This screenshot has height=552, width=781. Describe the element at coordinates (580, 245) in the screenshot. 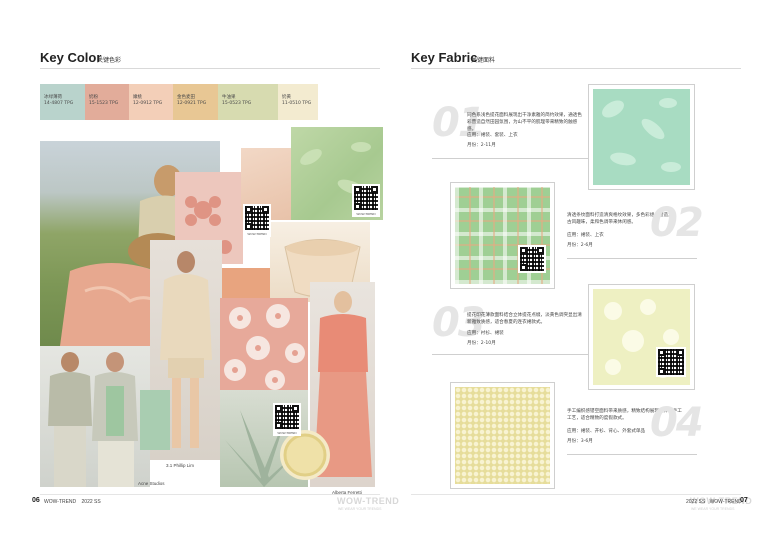

I see `fabric-month: 月份：2-6月` at that location.